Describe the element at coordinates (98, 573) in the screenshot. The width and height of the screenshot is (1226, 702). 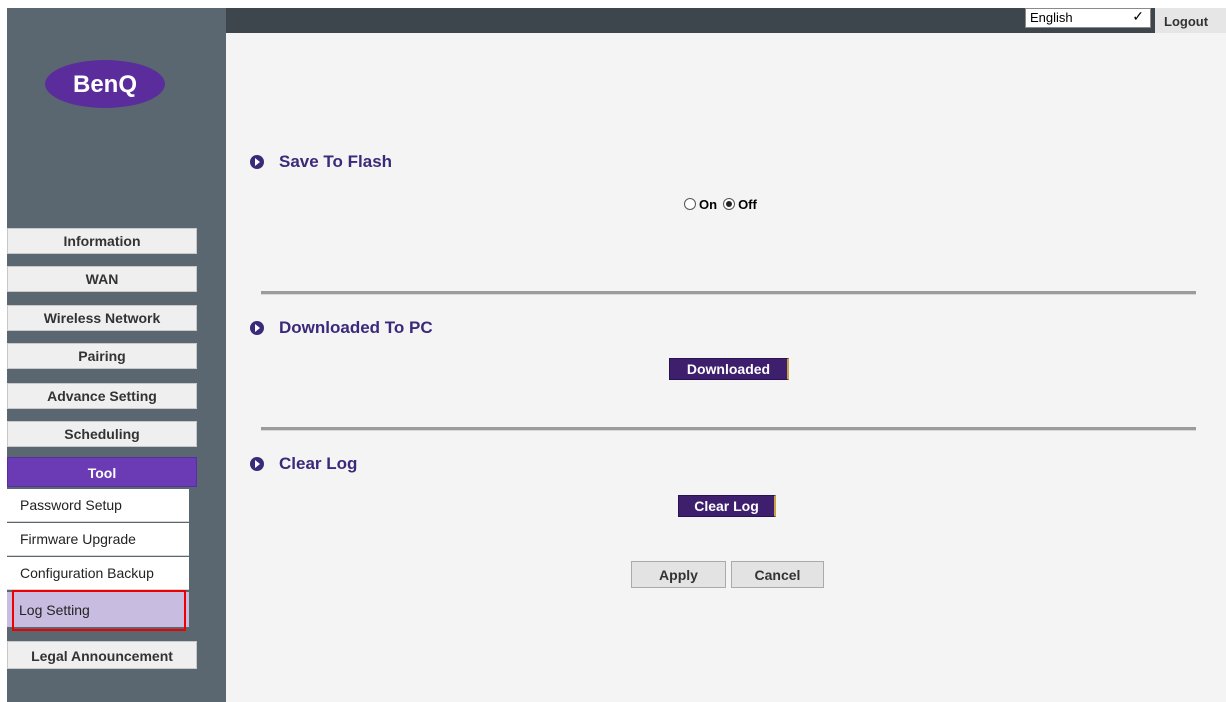
I see `submenu-item-configuration-backup: Configuration Backup` at that location.